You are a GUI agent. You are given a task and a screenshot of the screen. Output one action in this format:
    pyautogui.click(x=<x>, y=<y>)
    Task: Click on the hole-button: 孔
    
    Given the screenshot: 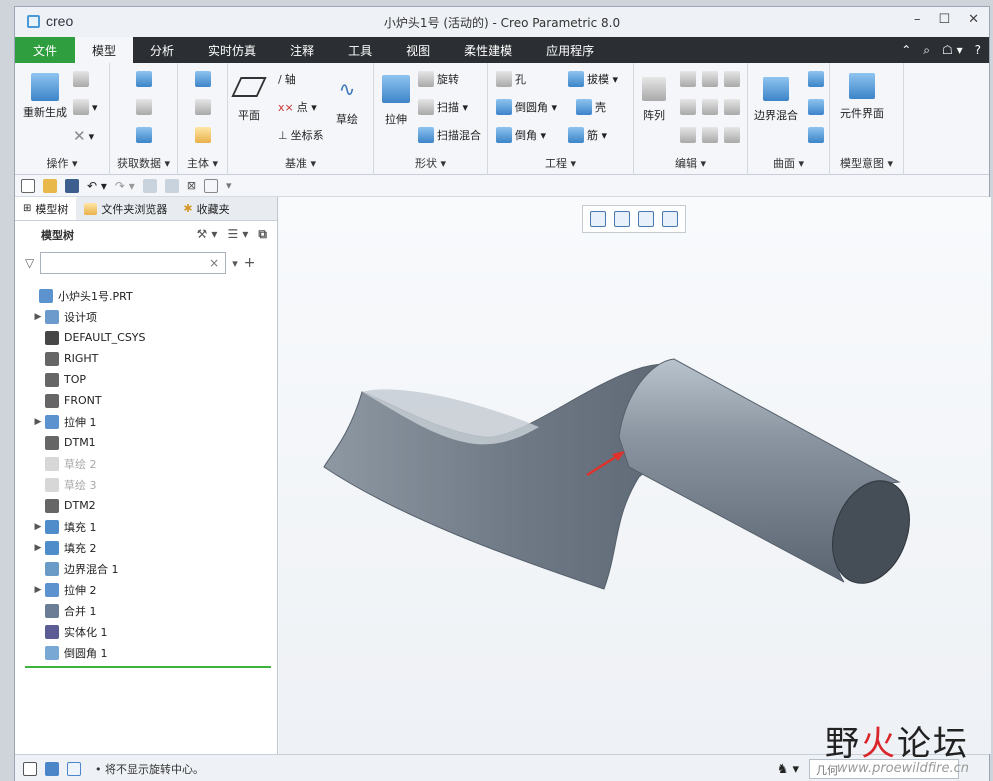 What is the action you would take?
    pyautogui.click(x=511, y=79)
    